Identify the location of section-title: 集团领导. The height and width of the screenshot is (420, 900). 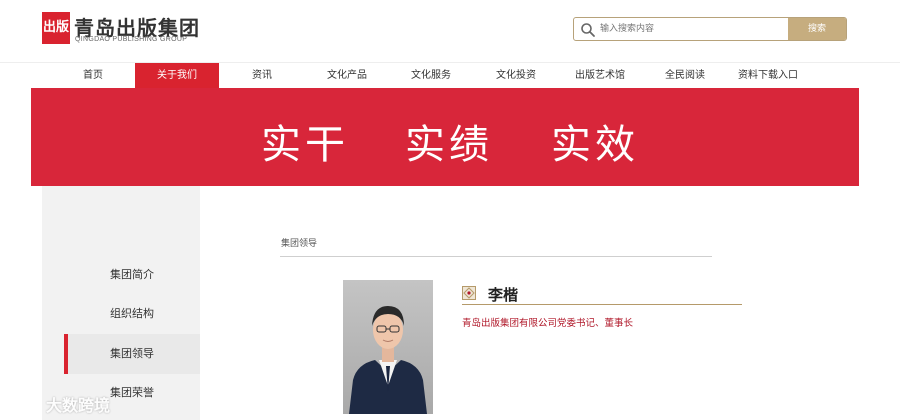
(299, 244).